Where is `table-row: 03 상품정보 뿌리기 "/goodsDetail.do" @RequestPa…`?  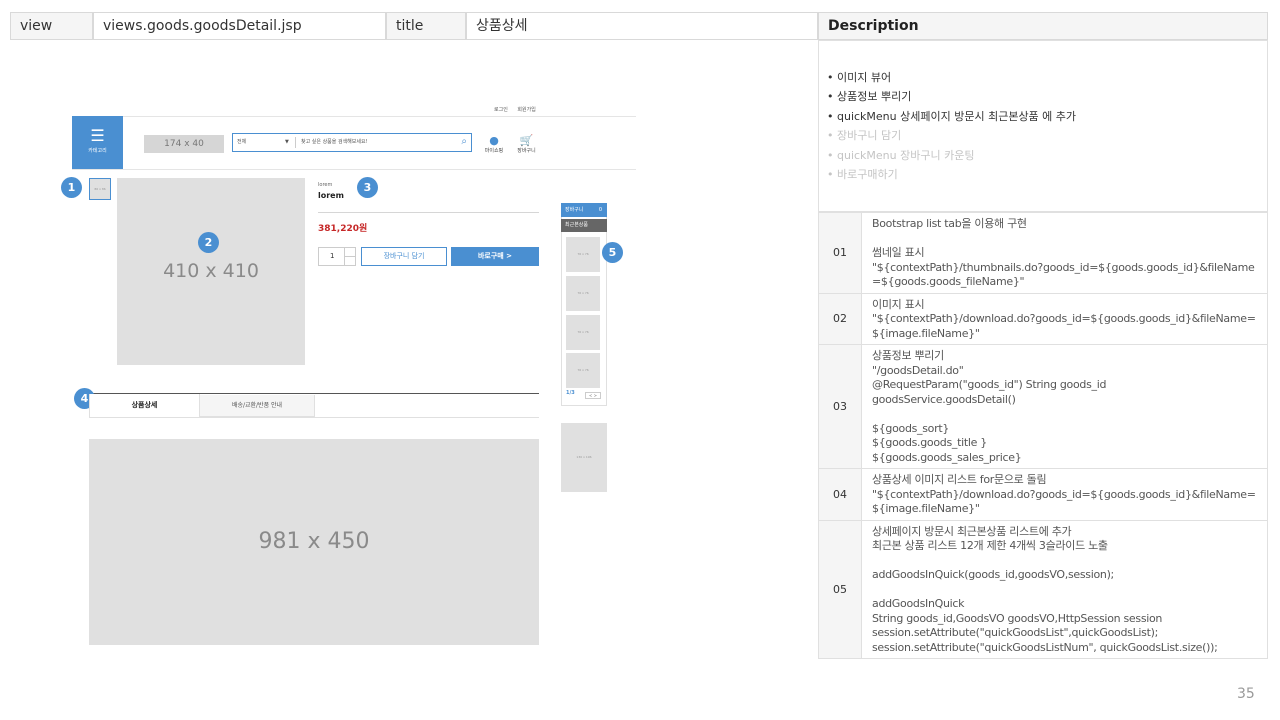 table-row: 03 상품정보 뿌리기 "/goodsDetail.do" @RequestPa… is located at coordinates (1043, 406).